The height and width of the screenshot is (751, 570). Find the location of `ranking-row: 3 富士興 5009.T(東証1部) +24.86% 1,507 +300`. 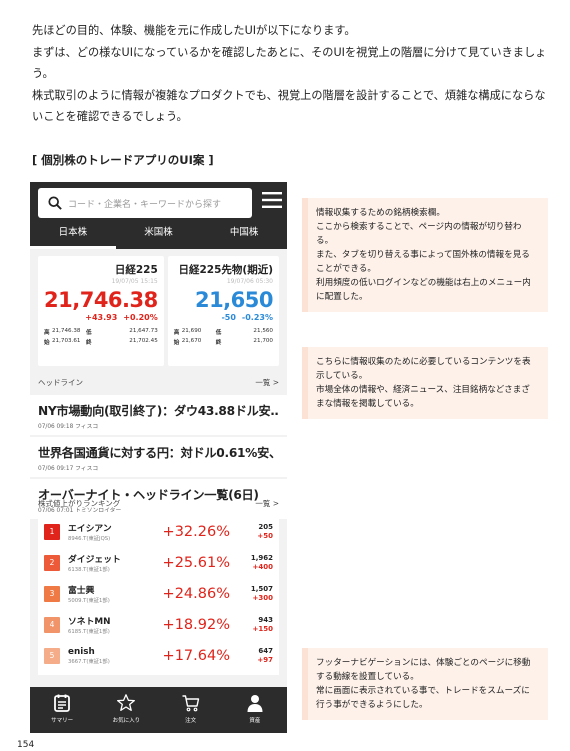

ranking-row: 3 富士興 5009.T(東証1部) +24.86% 1,507 +300 is located at coordinates (158, 593).